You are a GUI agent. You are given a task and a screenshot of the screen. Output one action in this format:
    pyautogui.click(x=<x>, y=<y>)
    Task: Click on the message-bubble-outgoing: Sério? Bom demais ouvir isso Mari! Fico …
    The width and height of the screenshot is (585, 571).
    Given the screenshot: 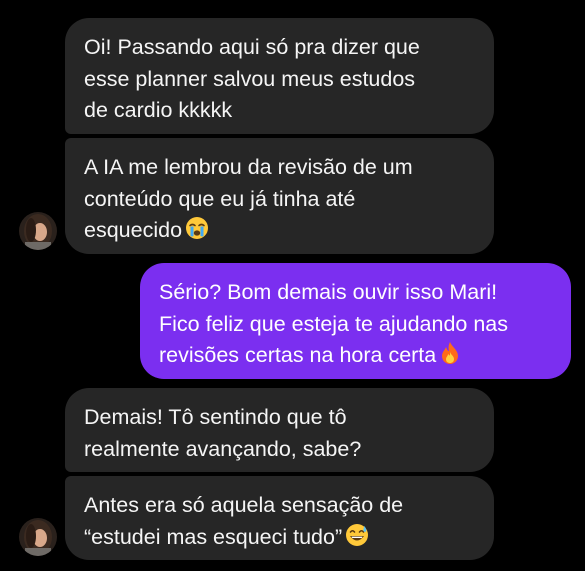 What is the action you would take?
    pyautogui.click(x=355, y=321)
    